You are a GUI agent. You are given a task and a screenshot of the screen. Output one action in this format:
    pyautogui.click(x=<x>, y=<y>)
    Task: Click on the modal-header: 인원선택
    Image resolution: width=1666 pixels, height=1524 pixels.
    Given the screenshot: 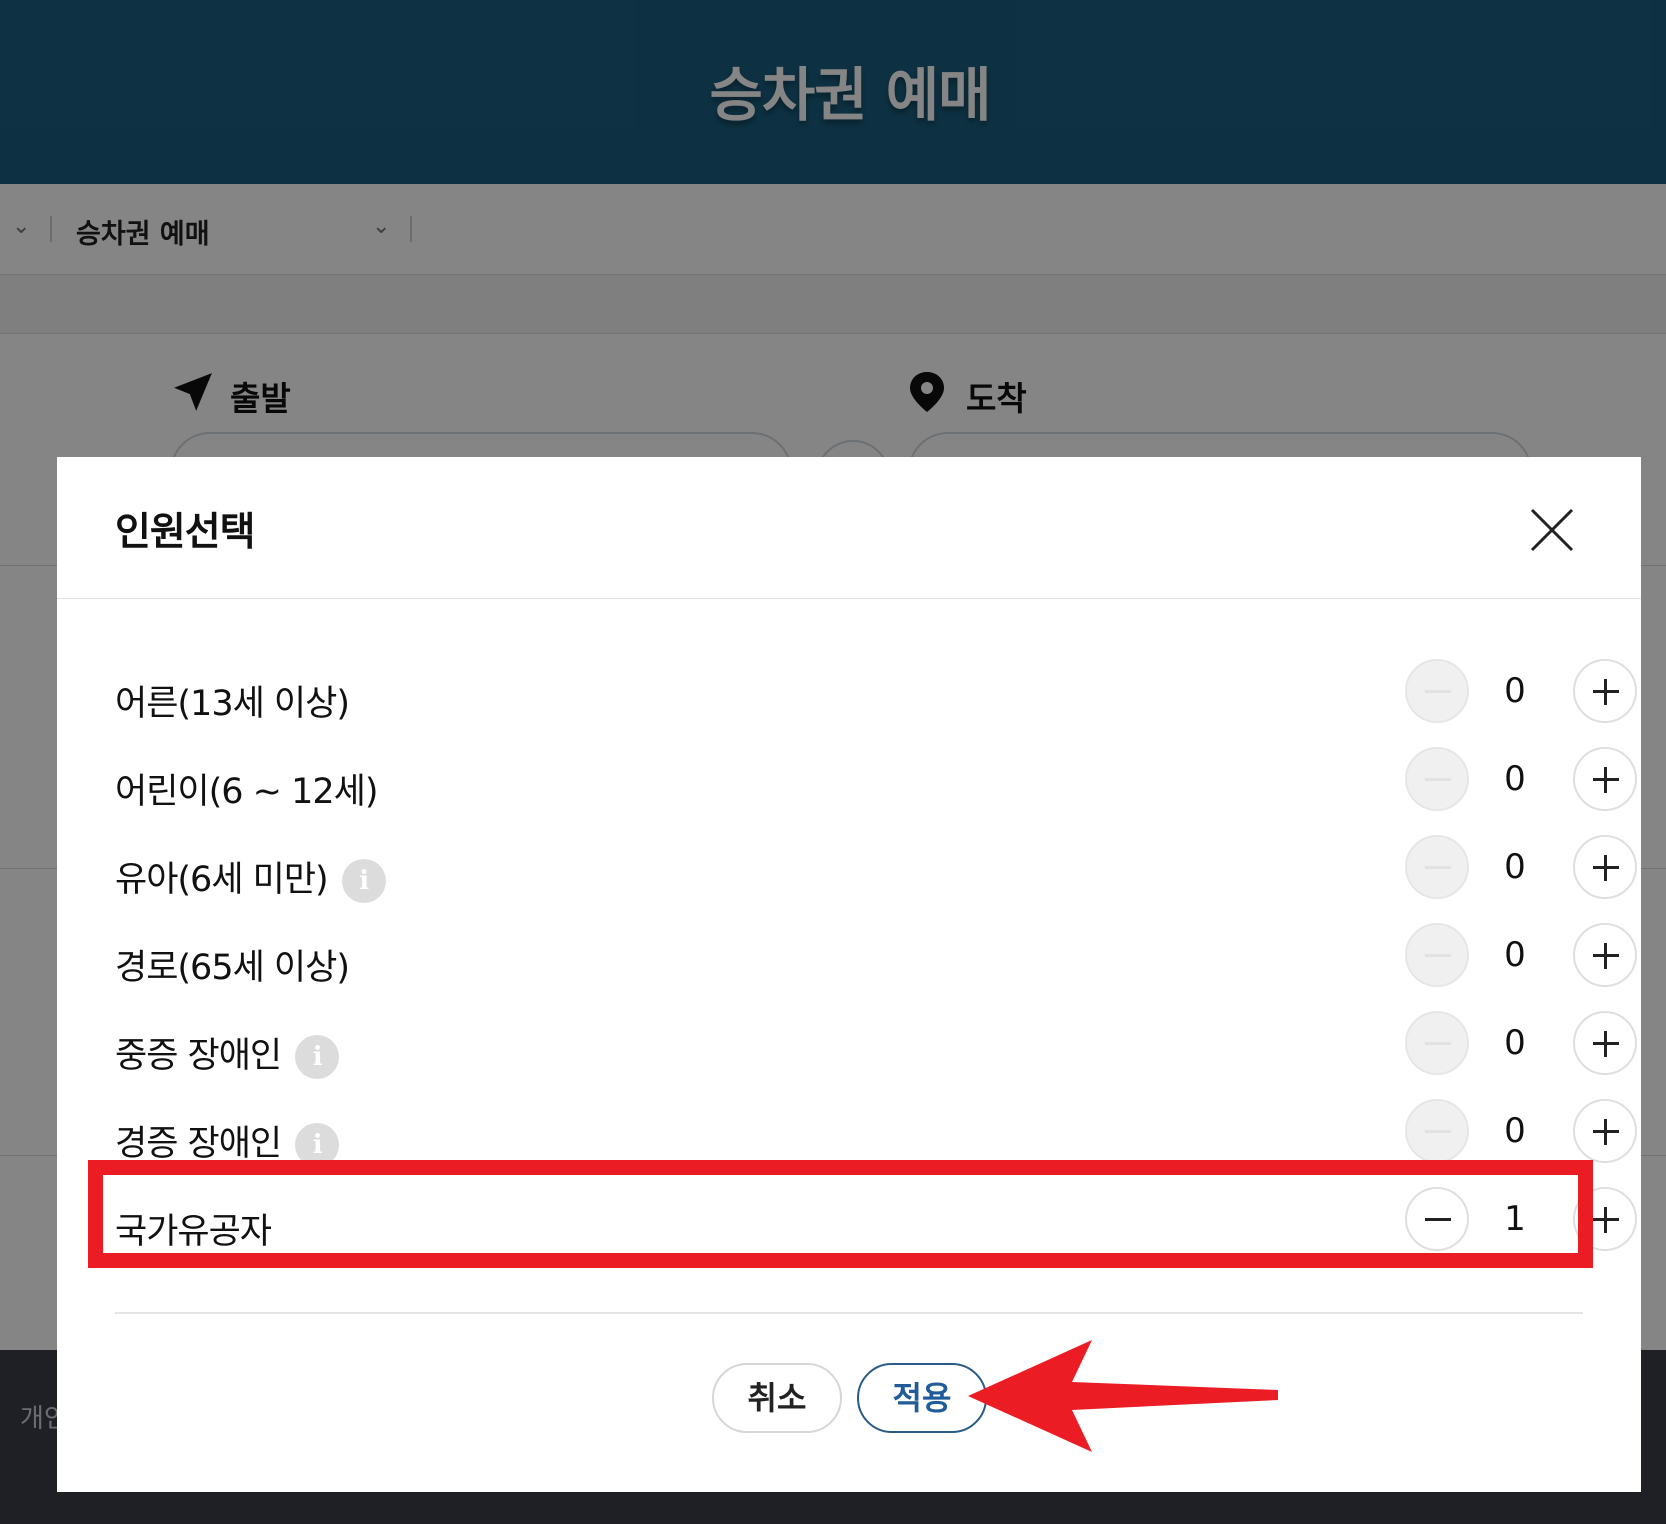 What is the action you would take?
    pyautogui.click(x=849, y=528)
    